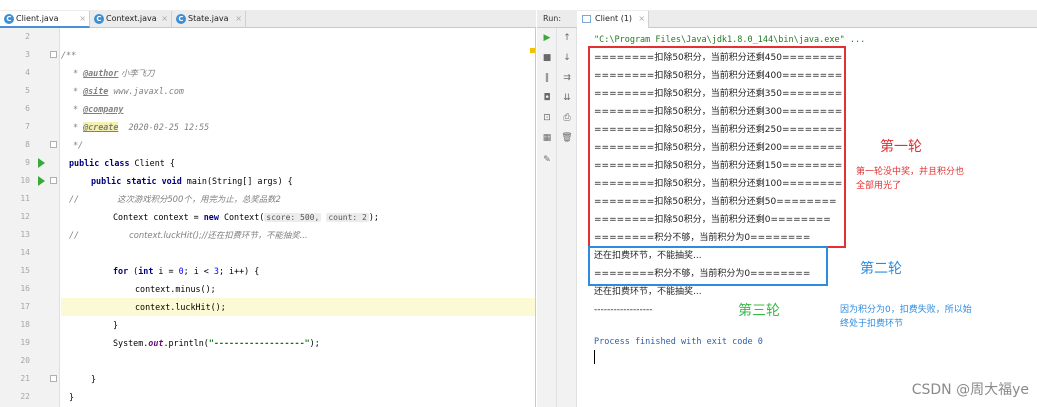 This screenshot has width=1037, height=407. What do you see at coordinates (547, 58) in the screenshot?
I see `stop-icon: ■` at bounding box center [547, 58].